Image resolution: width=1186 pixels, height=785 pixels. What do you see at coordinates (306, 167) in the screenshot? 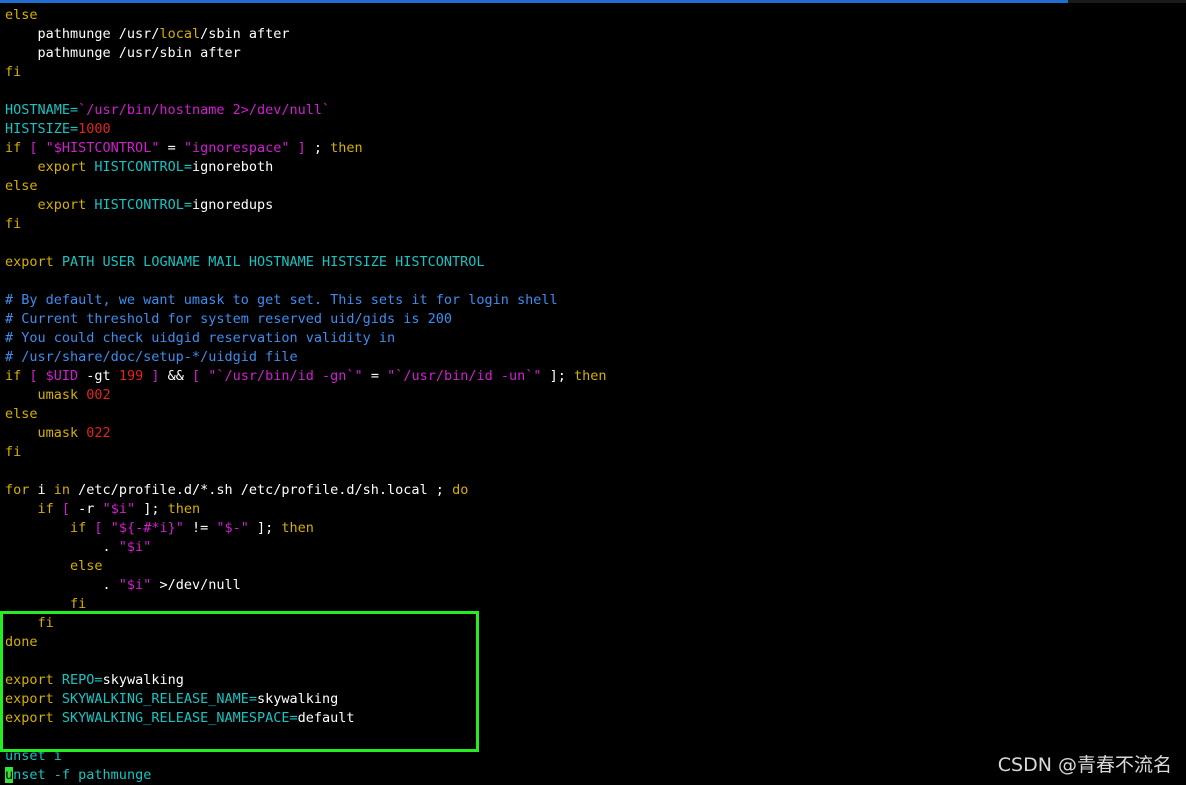
I see `code-line: export HISTCONTROL=ignoreboth` at bounding box center [306, 167].